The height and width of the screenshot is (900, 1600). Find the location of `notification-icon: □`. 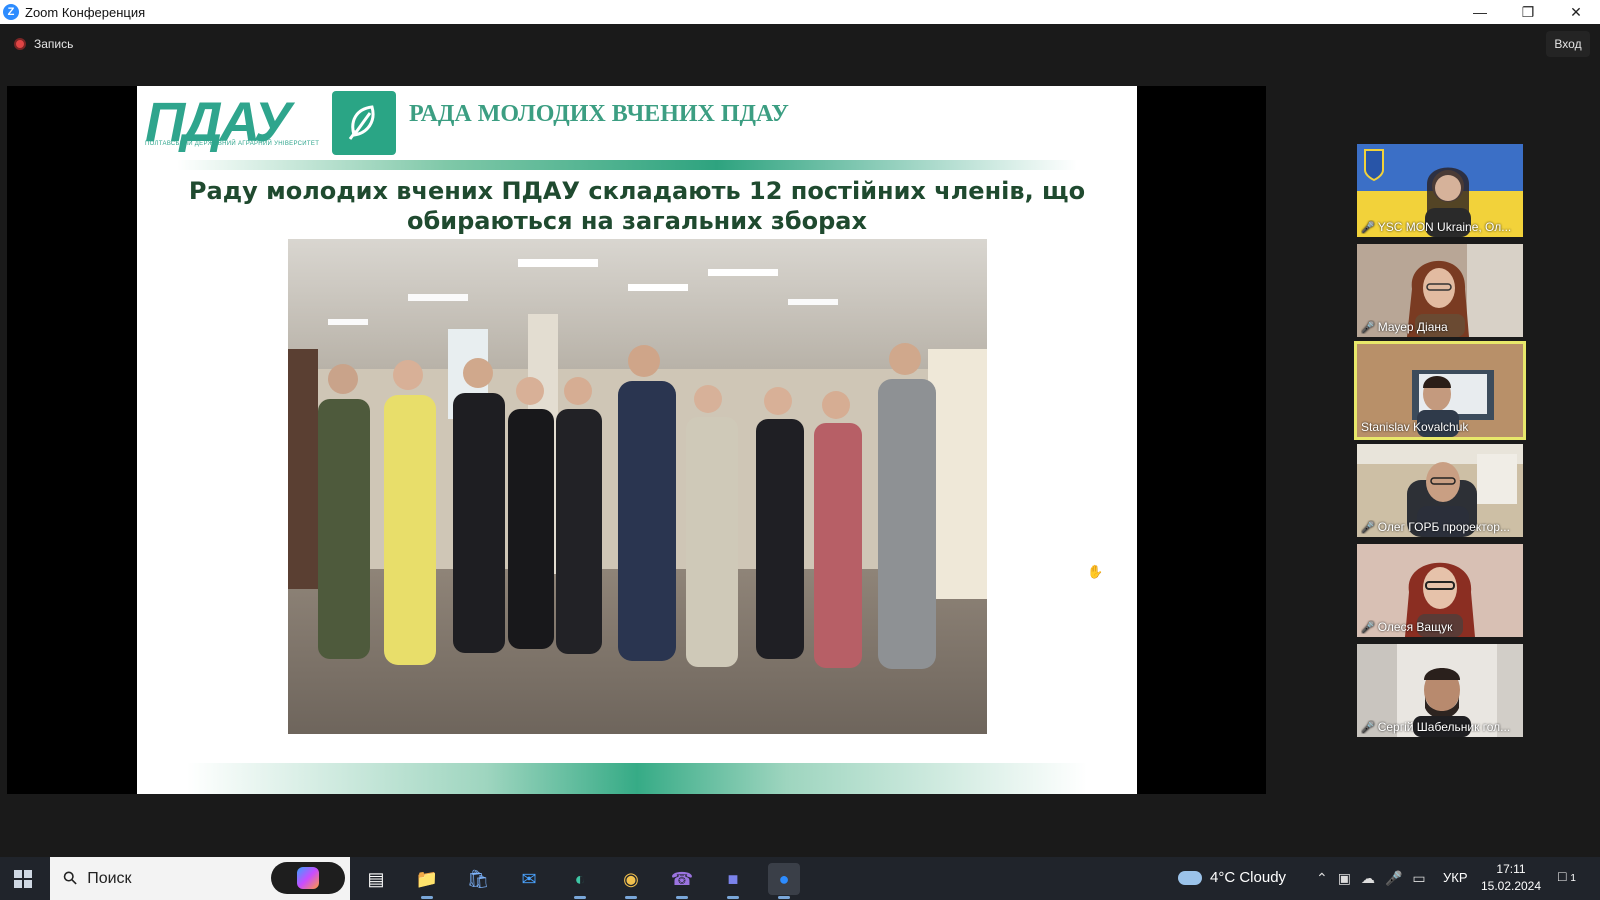

notification-icon: □ is located at coordinates (1562, 876).